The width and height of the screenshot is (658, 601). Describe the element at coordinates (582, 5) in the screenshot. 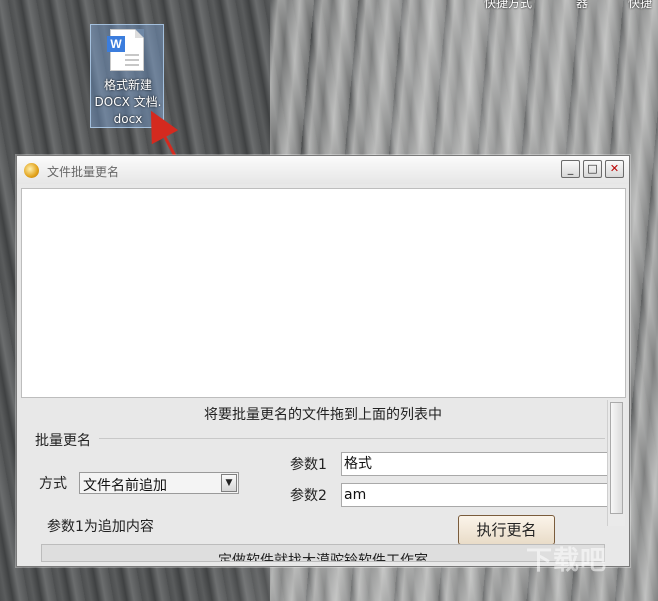

I see `desktop-shortcut-label: 器` at that location.